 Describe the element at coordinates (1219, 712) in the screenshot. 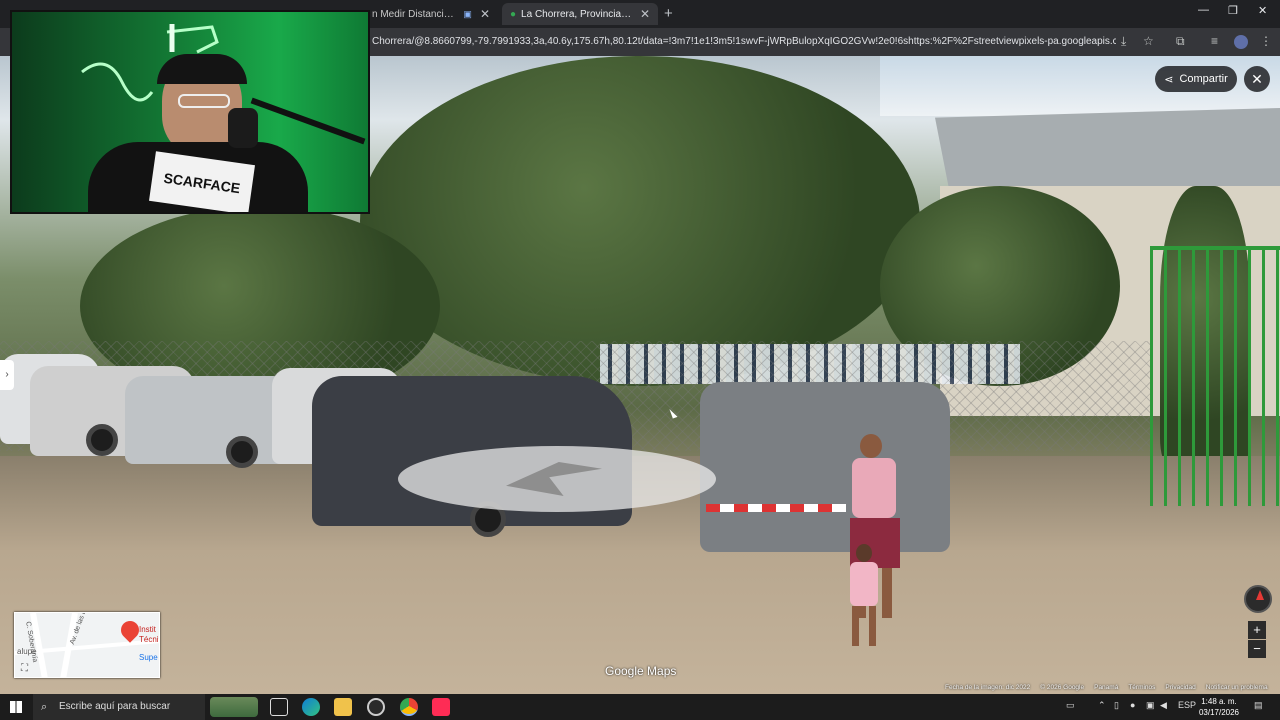

I see `clock-date: 03/17/2026` at that location.